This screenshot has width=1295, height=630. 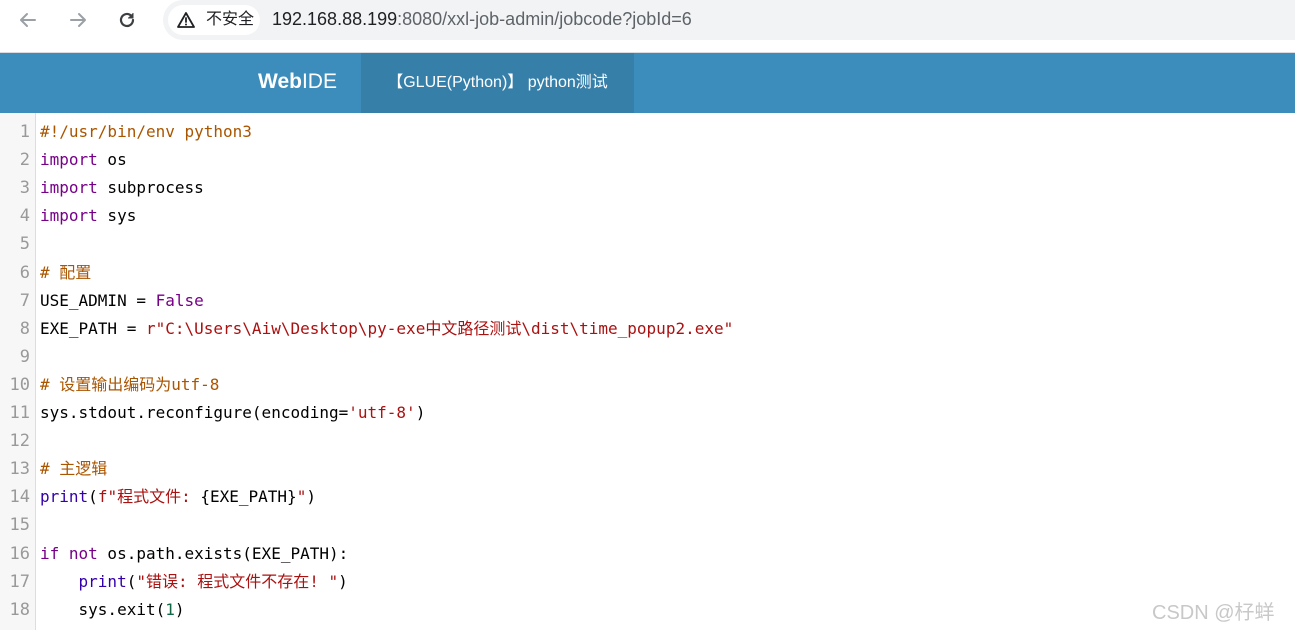 I want to click on webide-logo: WebIDE, so click(x=297, y=82).